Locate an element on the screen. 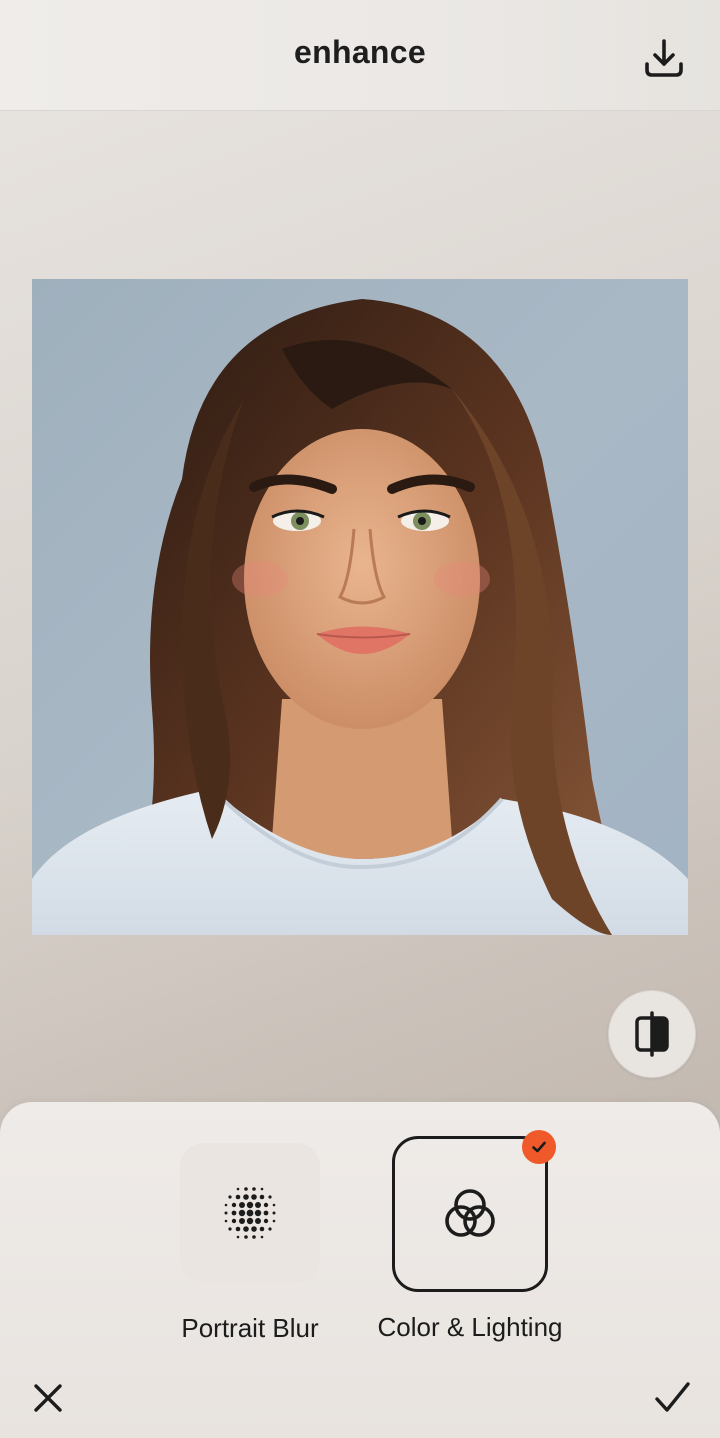  cancel-button is located at coordinates (48, 1398).